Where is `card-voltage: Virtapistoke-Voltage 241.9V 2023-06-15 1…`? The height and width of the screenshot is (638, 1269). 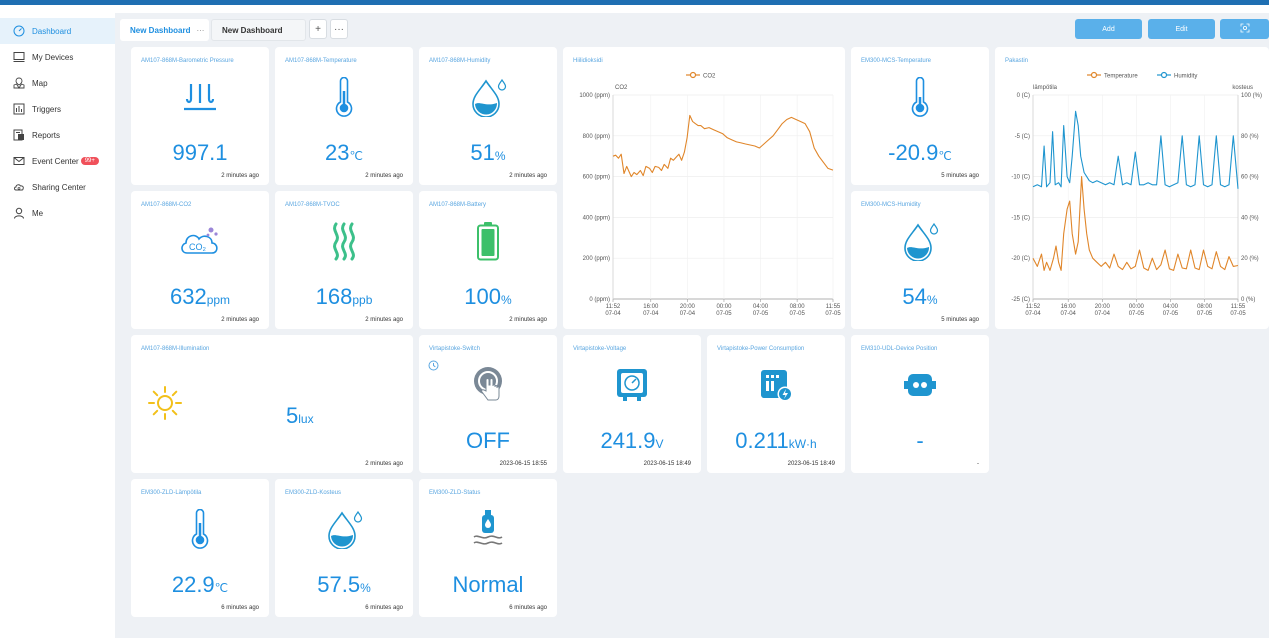 card-voltage: Virtapistoke-Voltage 241.9V 2023-06-15 1… is located at coordinates (632, 404).